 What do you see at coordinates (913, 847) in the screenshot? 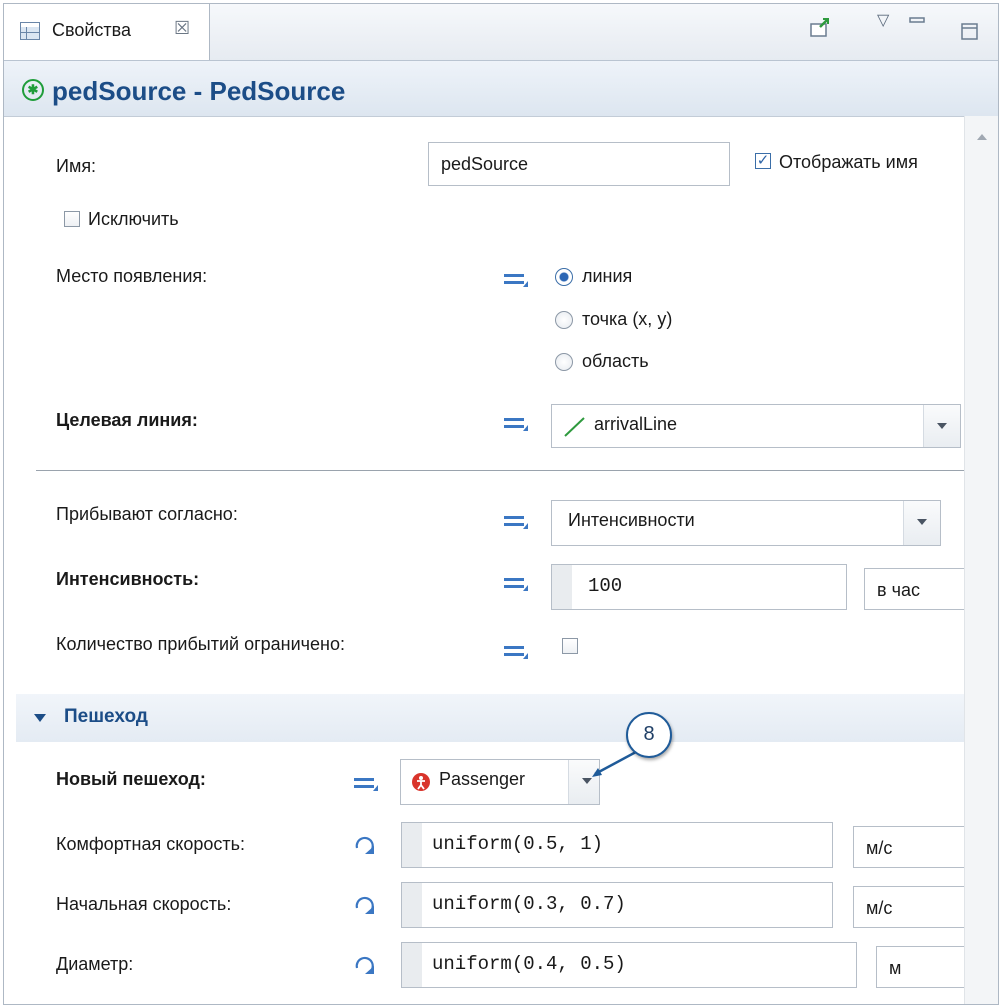
I see `comfort-speed-unit: м/с` at bounding box center [913, 847].